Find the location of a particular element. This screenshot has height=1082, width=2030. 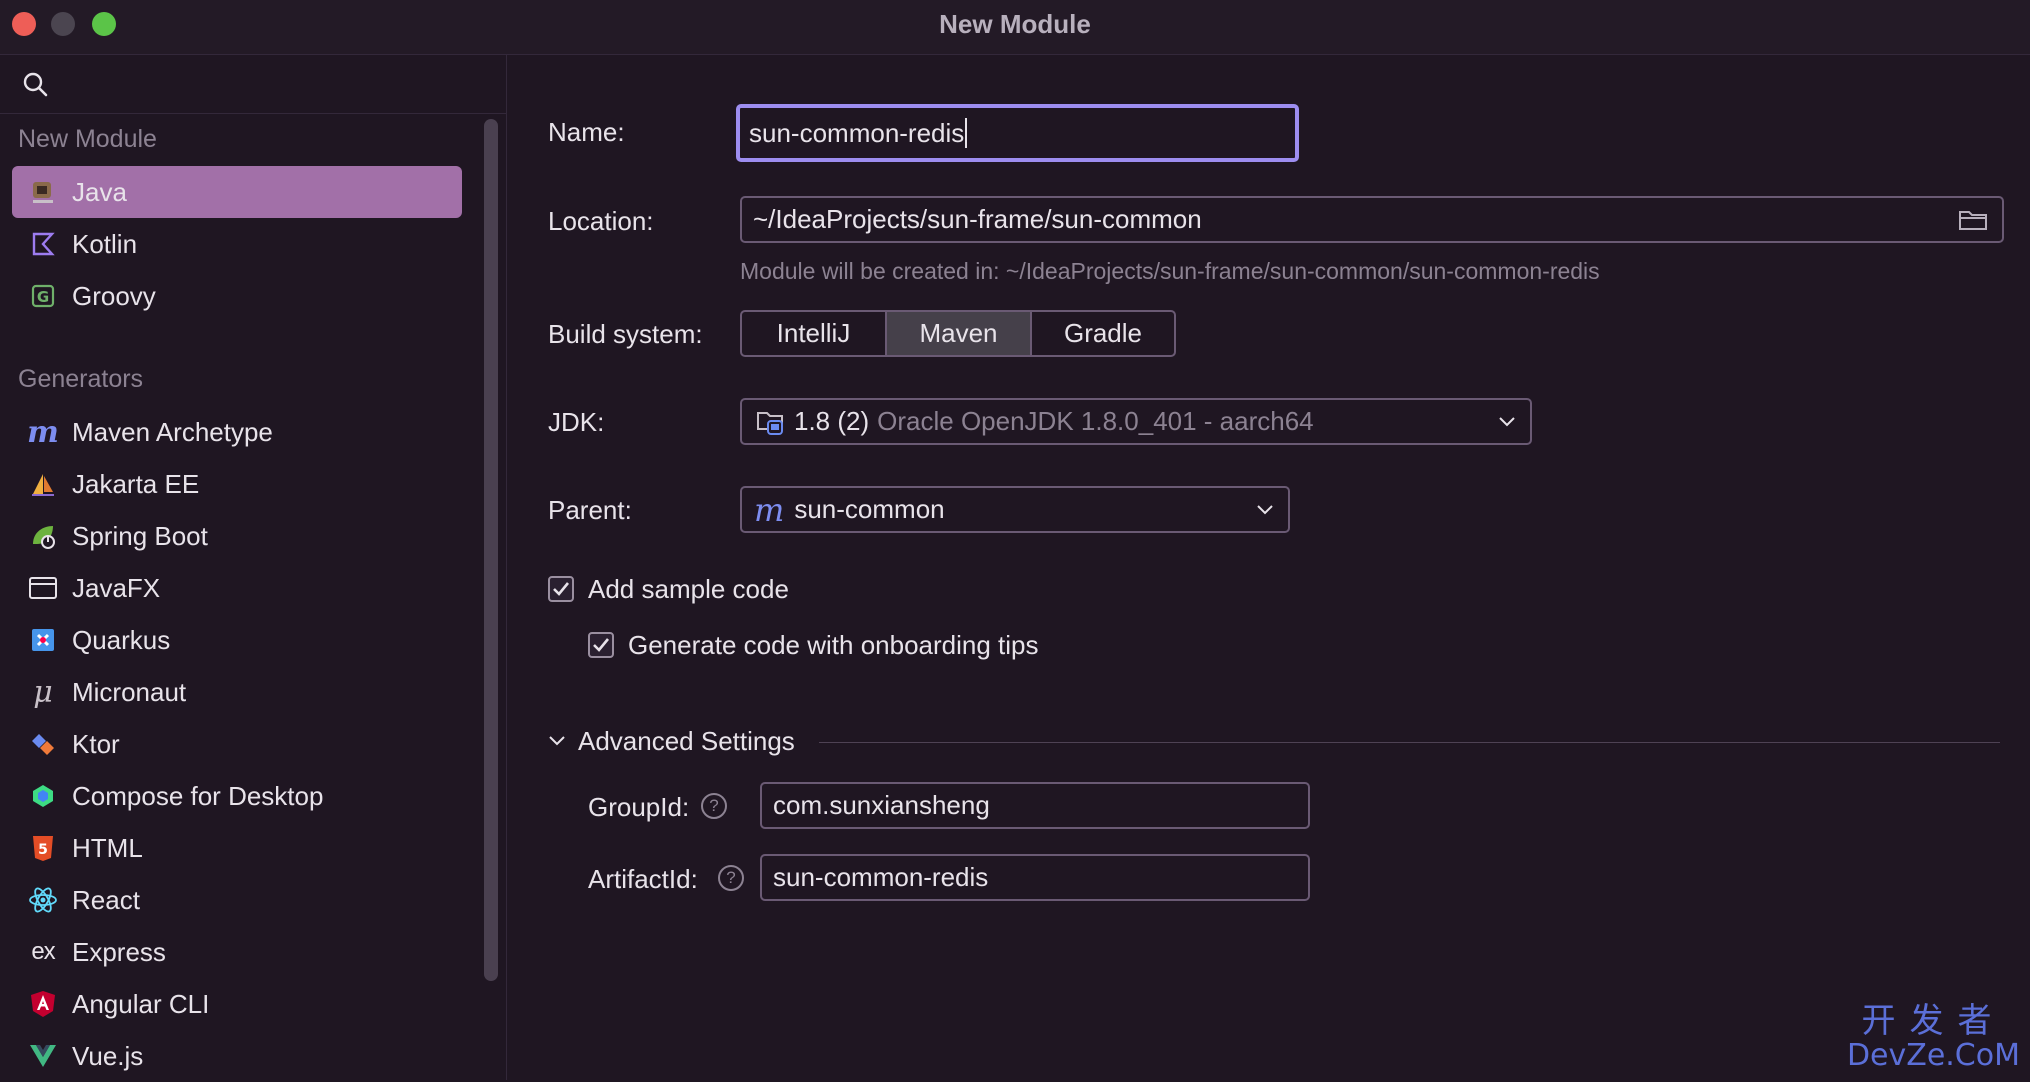

svg-text: G is located at coordinates (43, 297).